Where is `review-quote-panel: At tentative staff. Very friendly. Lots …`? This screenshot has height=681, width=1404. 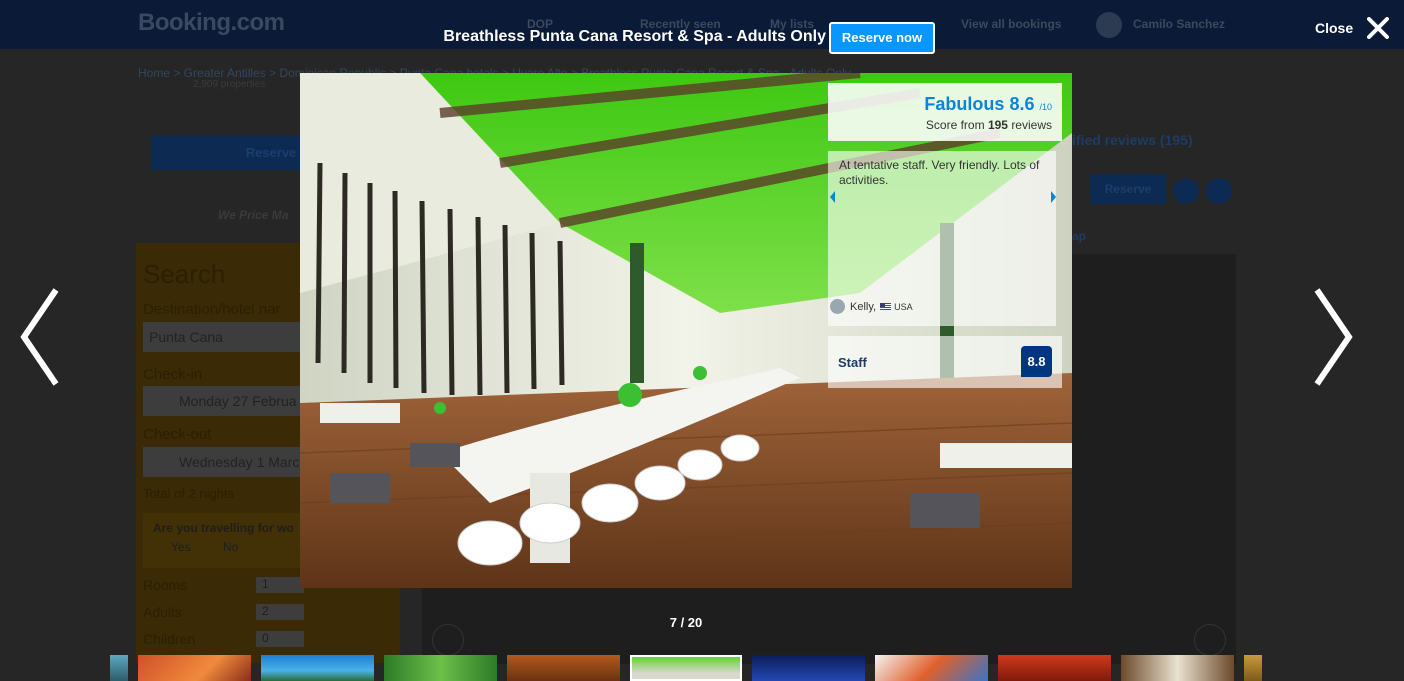 review-quote-panel: At tentative staff. Very friendly. Lots … is located at coordinates (942, 238).